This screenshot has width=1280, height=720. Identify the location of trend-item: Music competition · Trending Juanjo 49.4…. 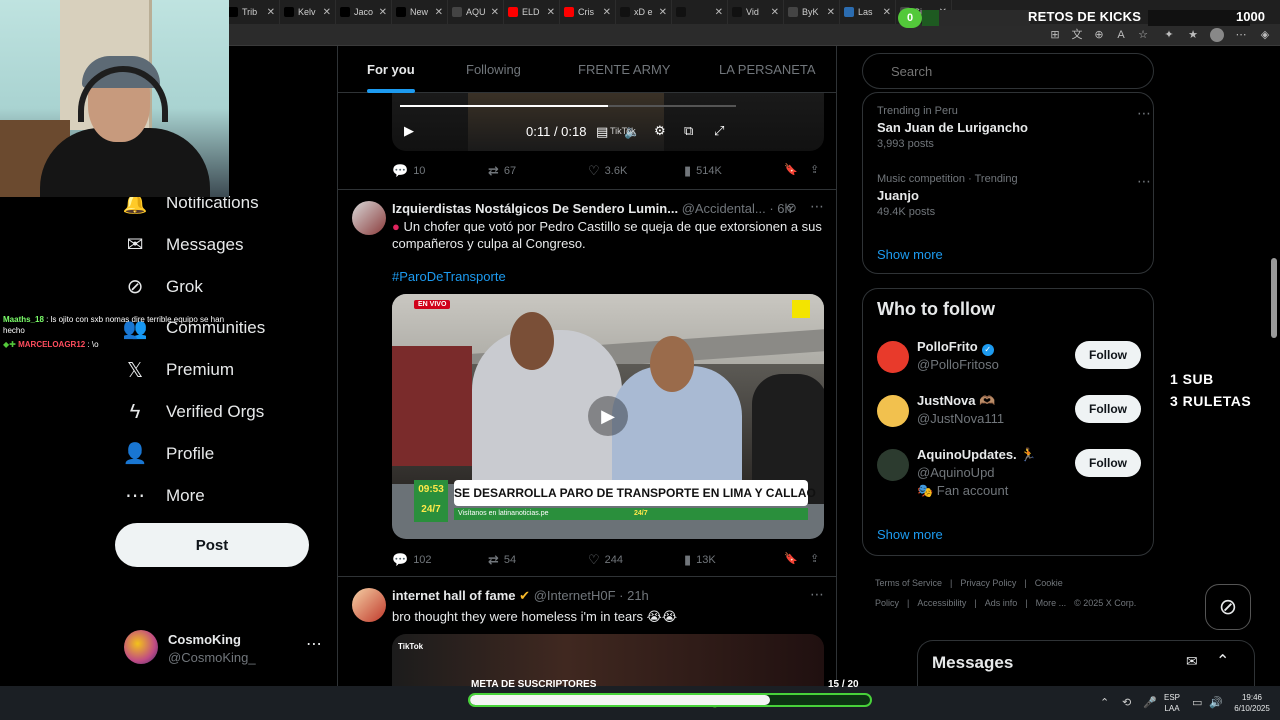
(1014, 195).